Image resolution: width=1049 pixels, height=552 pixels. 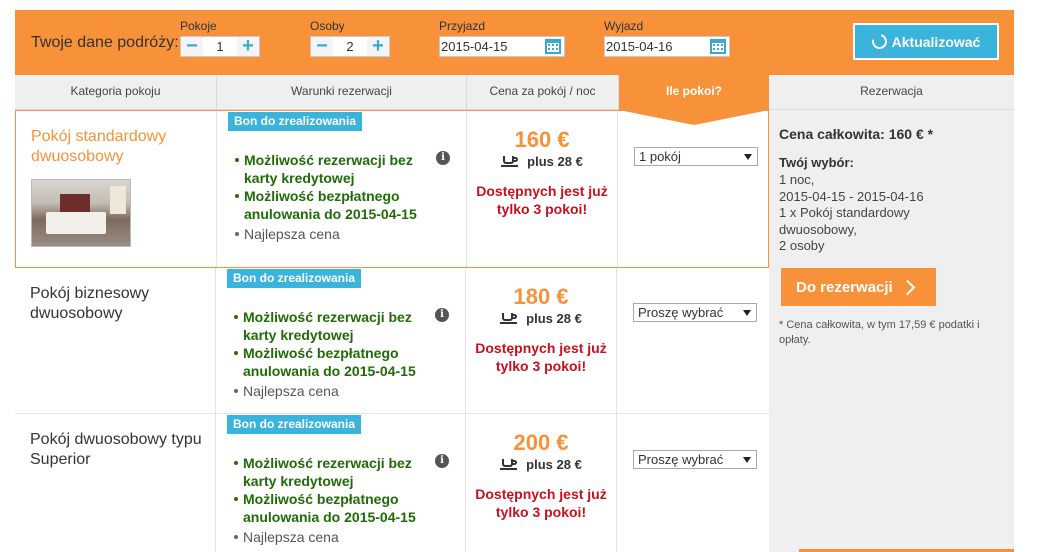 I want to click on checkin-value: 2015-04-15, so click(x=474, y=46).